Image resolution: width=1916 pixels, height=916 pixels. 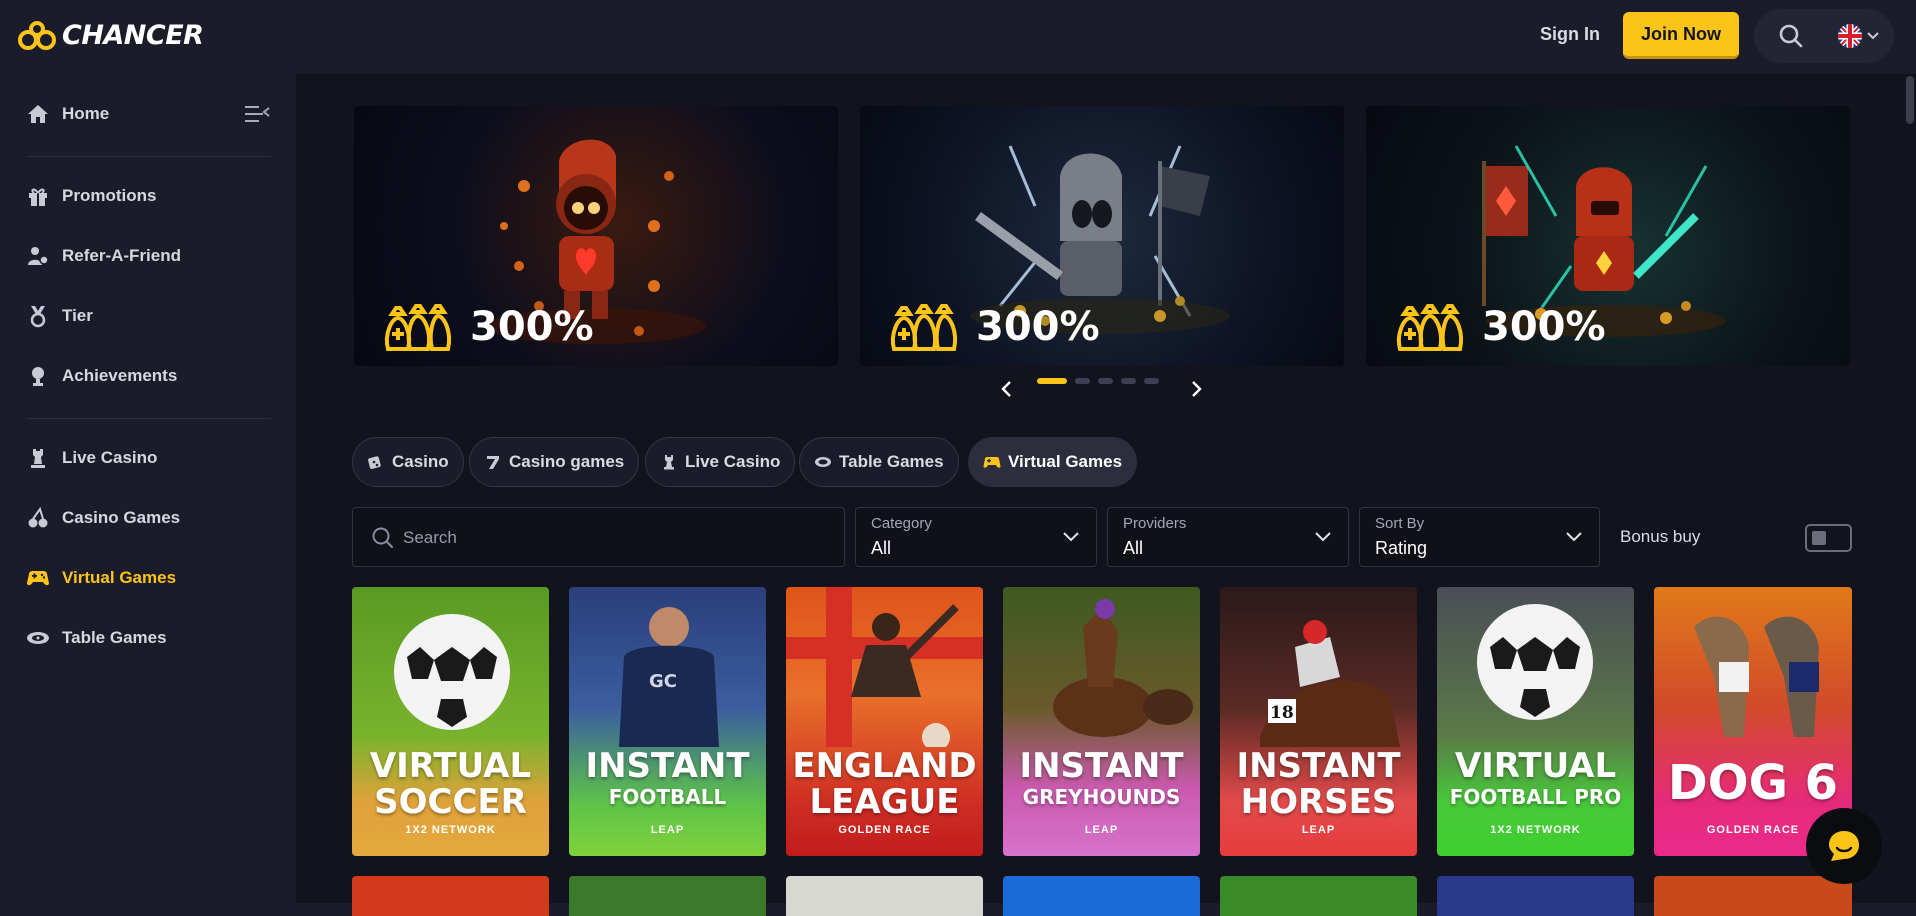 I want to click on tab-casino-games: Casino games, so click(x=554, y=462).